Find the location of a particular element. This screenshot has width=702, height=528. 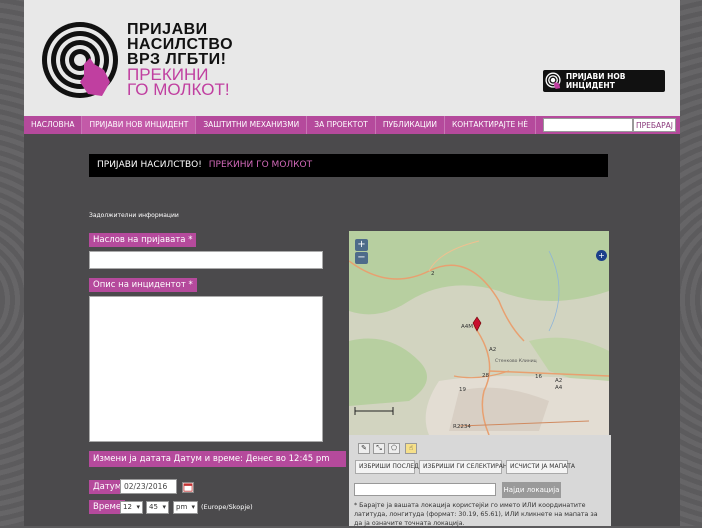

map-road-label: R2234 is located at coordinates (462, 427).